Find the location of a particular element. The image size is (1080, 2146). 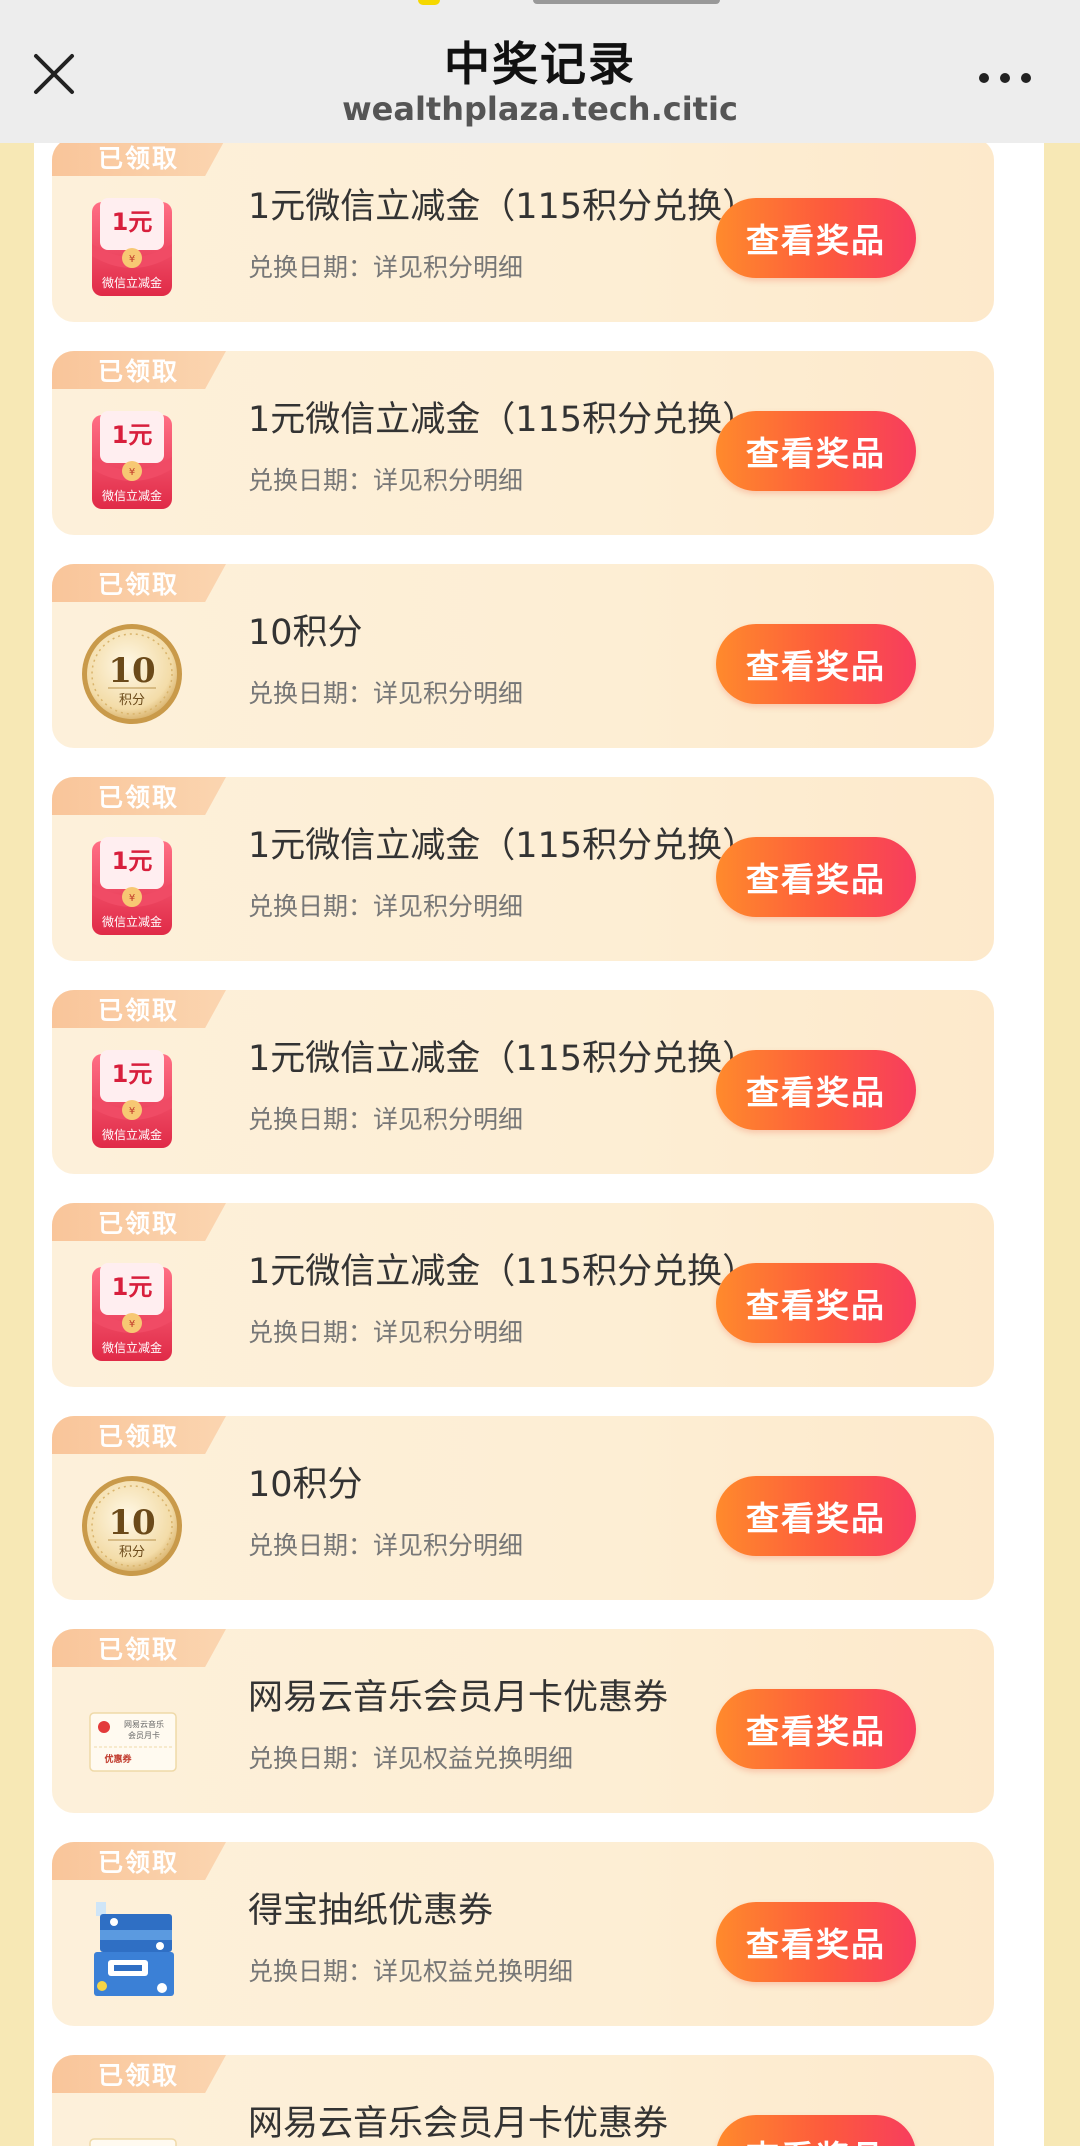

tissue-pack-icon is located at coordinates (134, 1949).